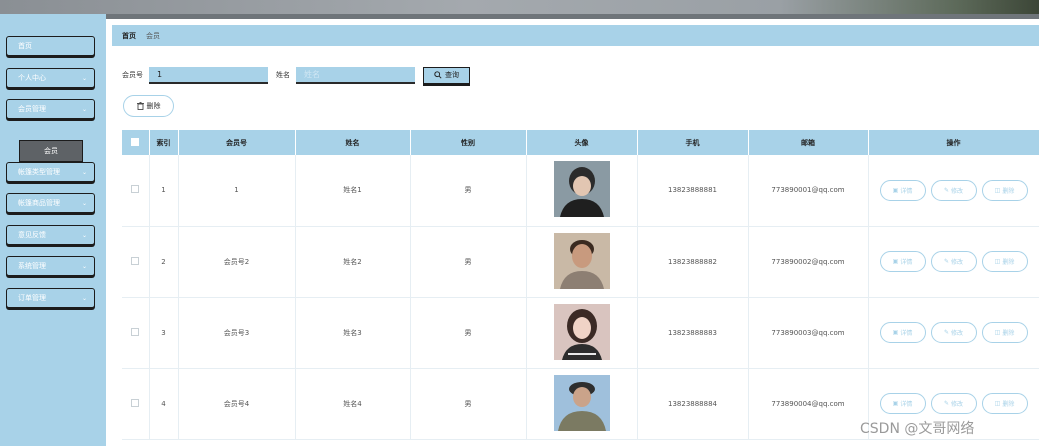 The height and width of the screenshot is (446, 1039). Describe the element at coordinates (164, 191) in the screenshot. I see `cell-index: 1` at that location.